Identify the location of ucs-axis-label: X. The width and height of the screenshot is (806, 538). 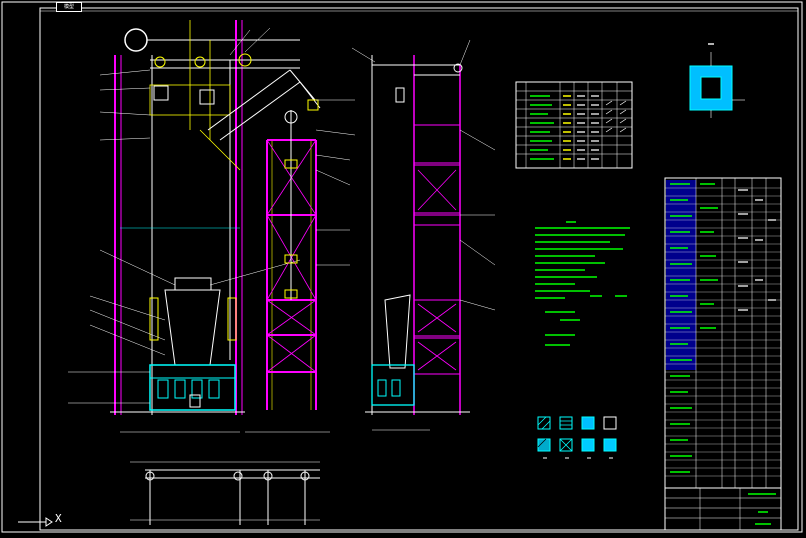
(58, 518).